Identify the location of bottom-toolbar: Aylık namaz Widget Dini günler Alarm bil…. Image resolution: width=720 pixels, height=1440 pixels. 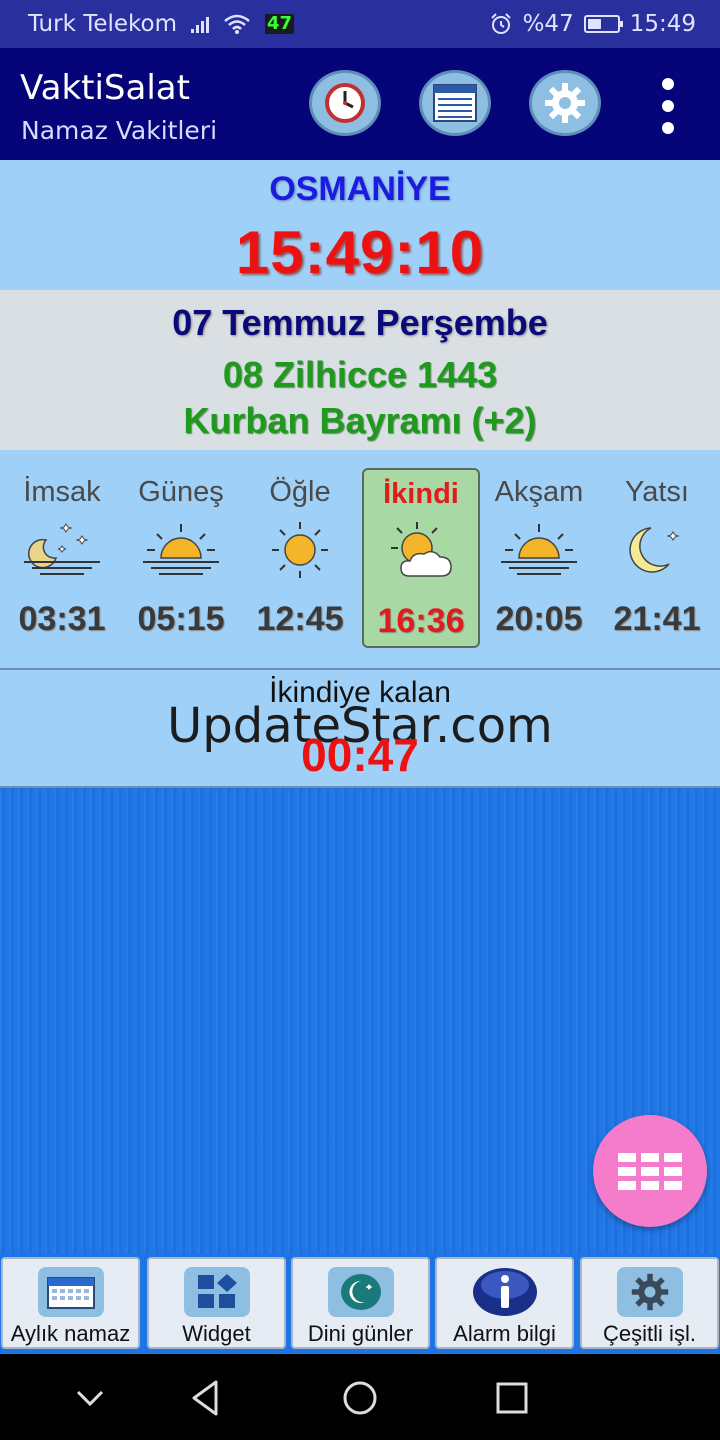
(360, 1304).